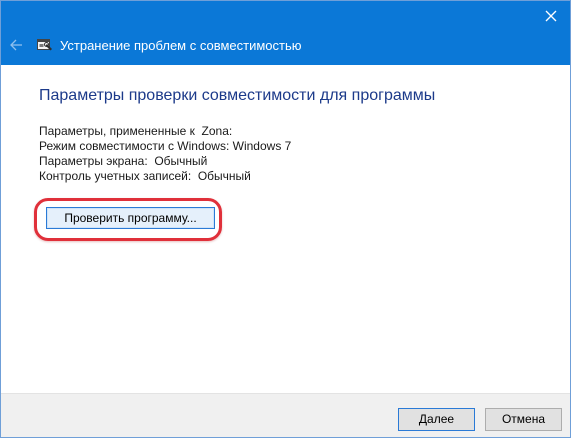  Describe the element at coordinates (523, 419) in the screenshot. I see `cancel-button: Отмена` at that location.